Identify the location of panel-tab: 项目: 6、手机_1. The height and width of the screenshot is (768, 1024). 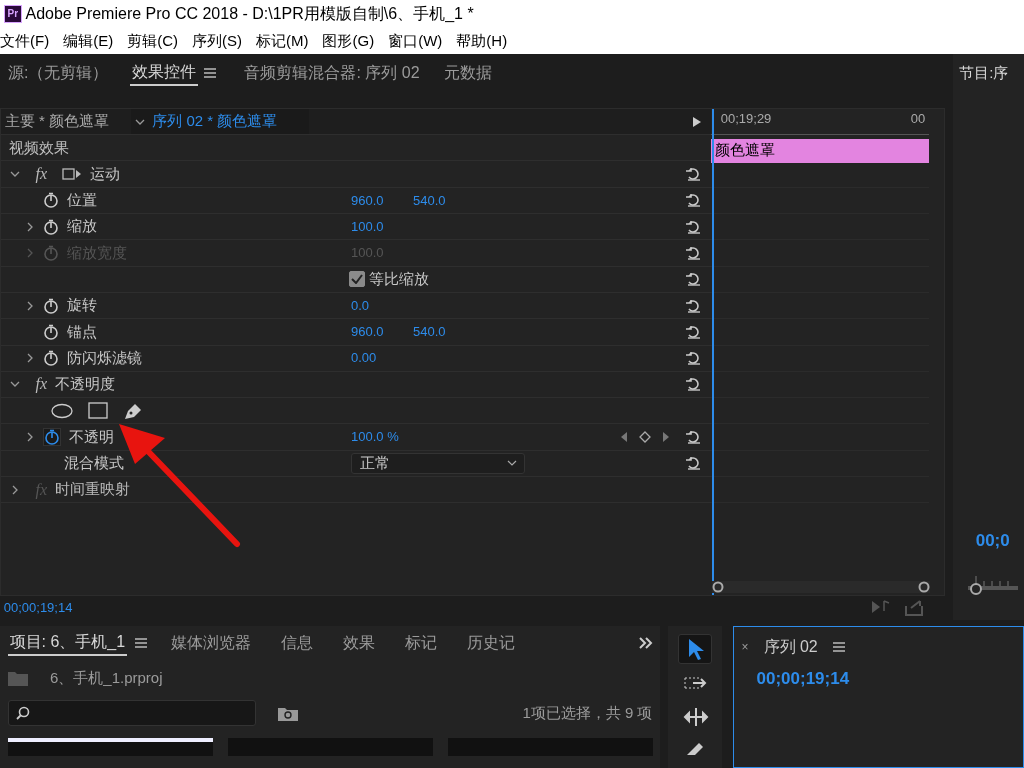
(67, 643).